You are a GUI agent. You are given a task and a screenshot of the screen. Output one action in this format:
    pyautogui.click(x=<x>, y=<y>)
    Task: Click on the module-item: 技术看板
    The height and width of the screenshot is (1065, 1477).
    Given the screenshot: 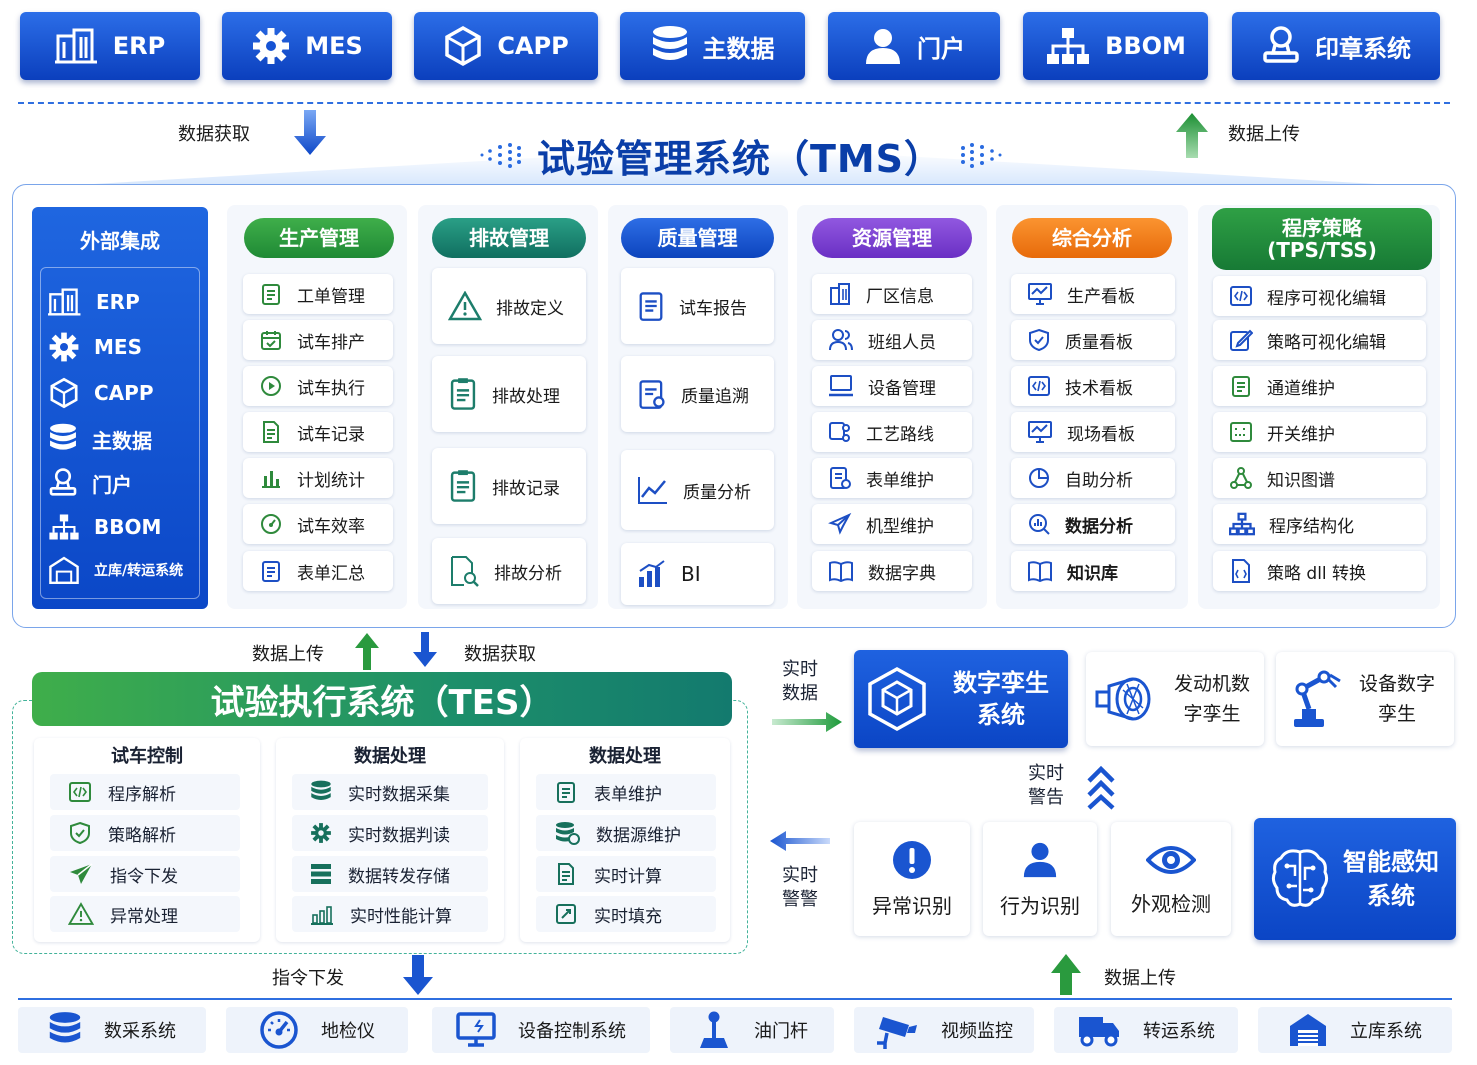 What is the action you would take?
    pyautogui.click(x=1093, y=386)
    